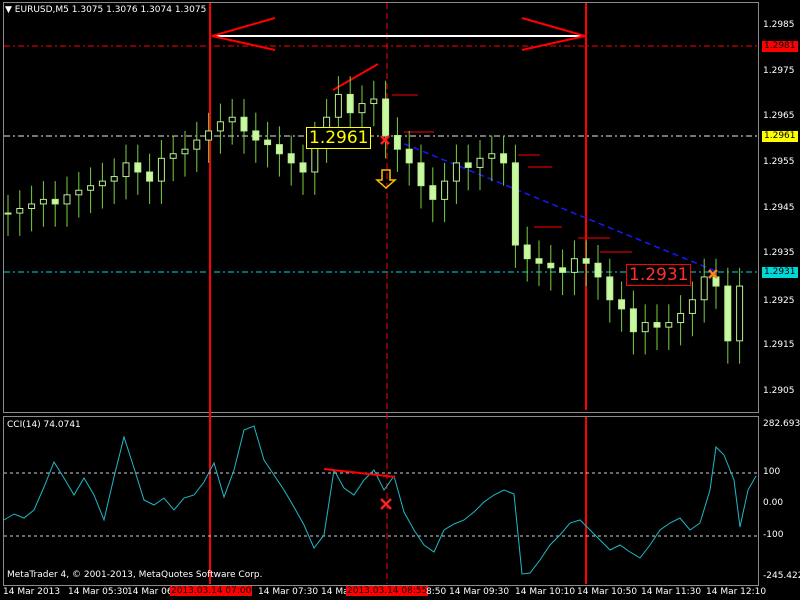  Describe the element at coordinates (386, 179) in the screenshot. I see `down-arrow-icon` at that location.